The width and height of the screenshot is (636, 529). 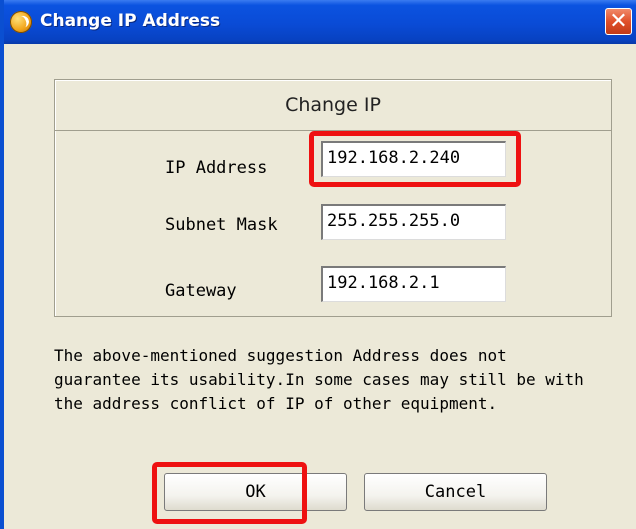 I want to click on group-title: Change IP, so click(x=333, y=105).